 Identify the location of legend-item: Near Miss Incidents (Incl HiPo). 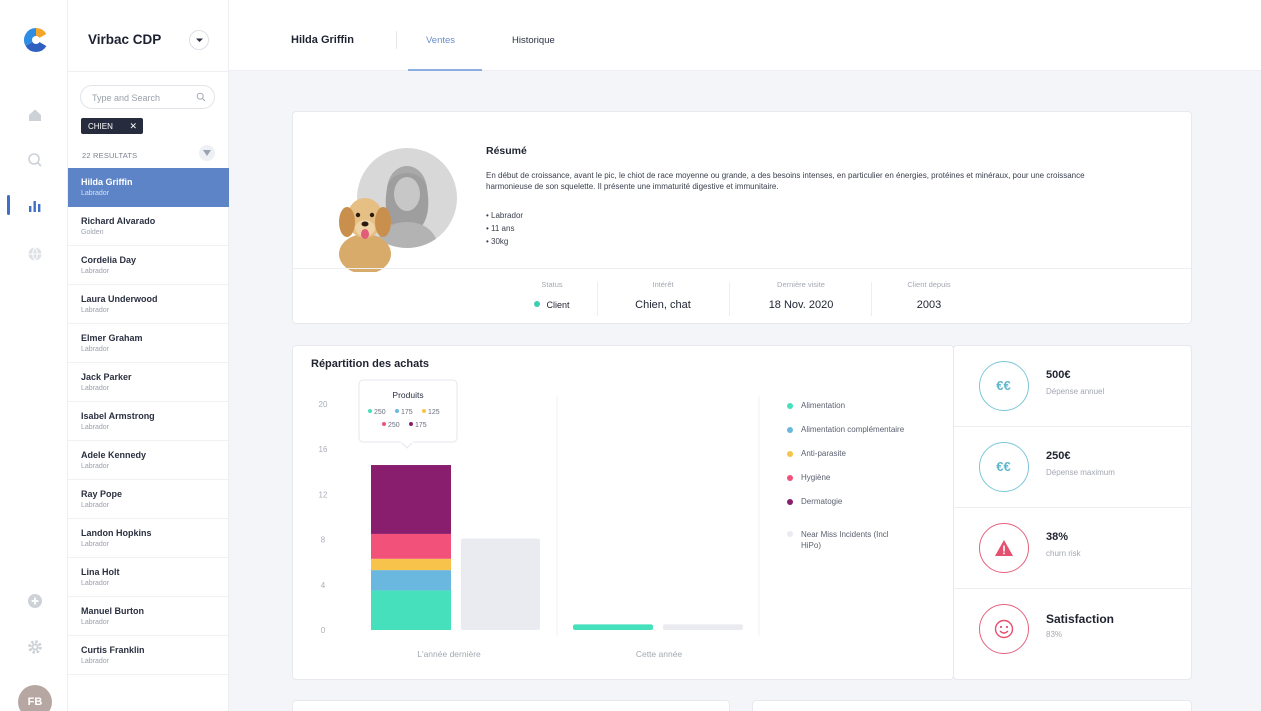
(845, 544).